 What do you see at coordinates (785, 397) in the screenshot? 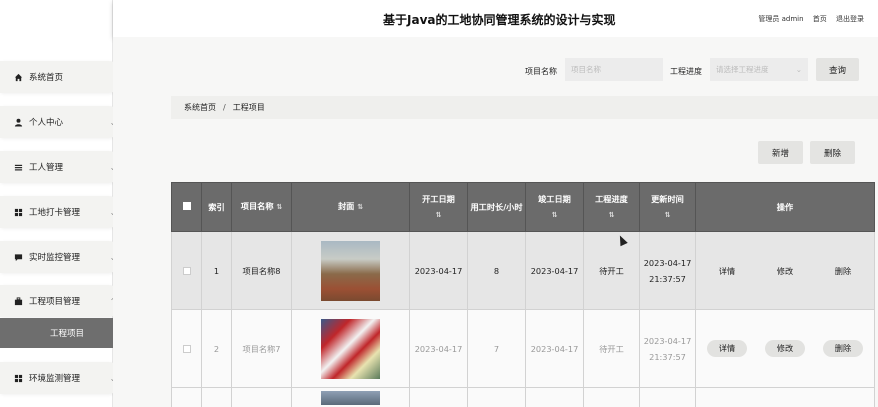
I see `row-ops` at bounding box center [785, 397].